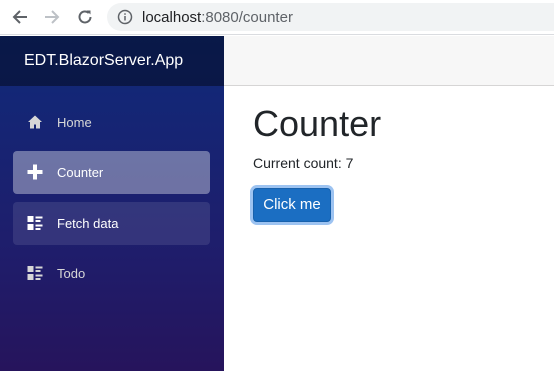 Image resolution: width=554 pixels, height=371 pixels. What do you see at coordinates (111, 273) in the screenshot?
I see `sidebar-item-todo: Todo` at bounding box center [111, 273].